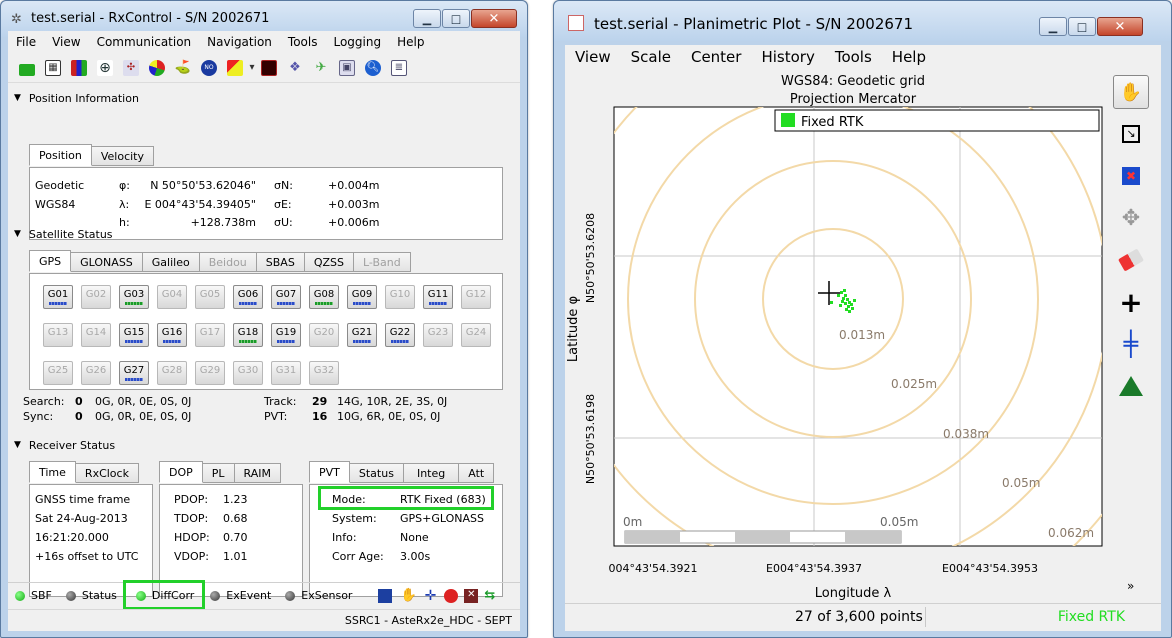  I want to click on satellite-button: G13, so click(58, 335).